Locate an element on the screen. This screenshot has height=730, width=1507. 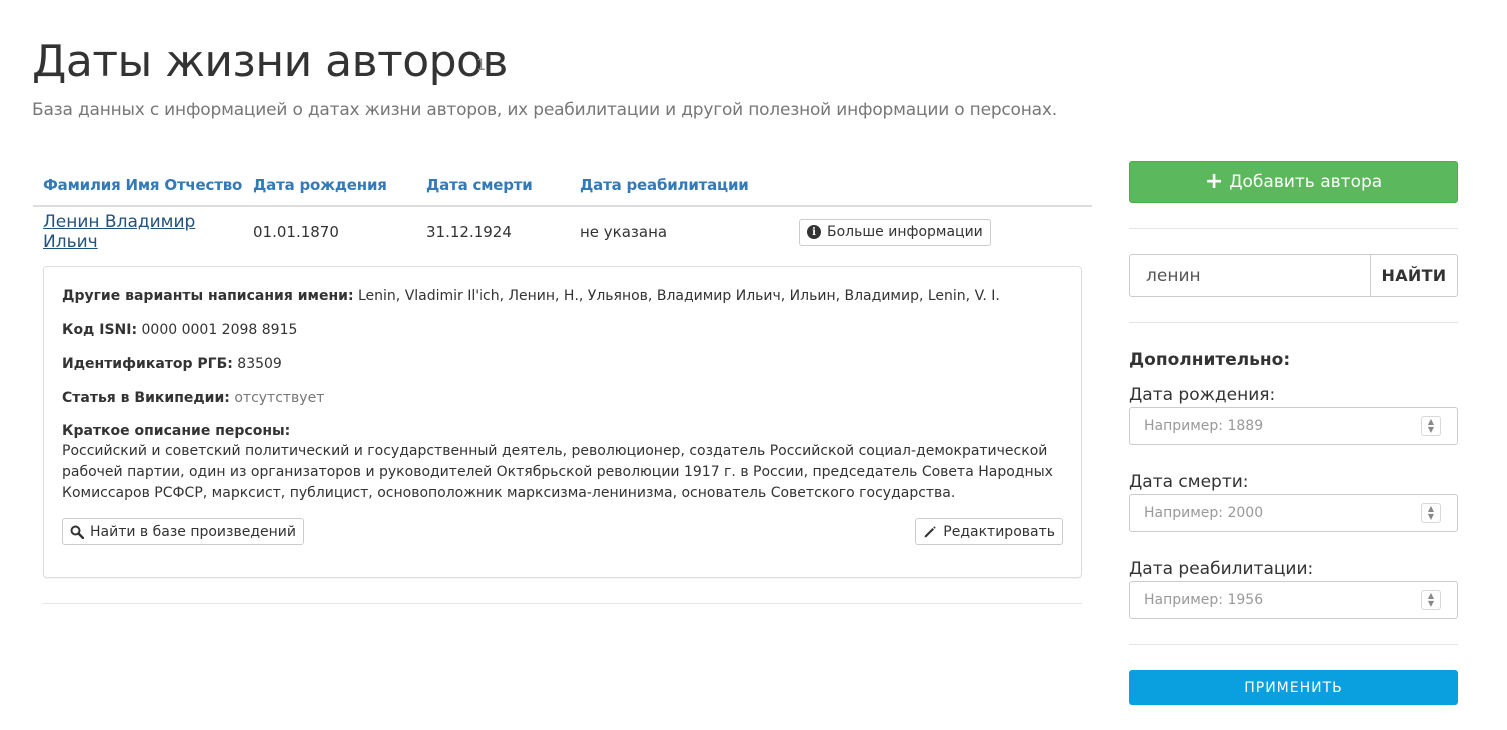
search-group: НАЙТИ is located at coordinates (1293, 275).